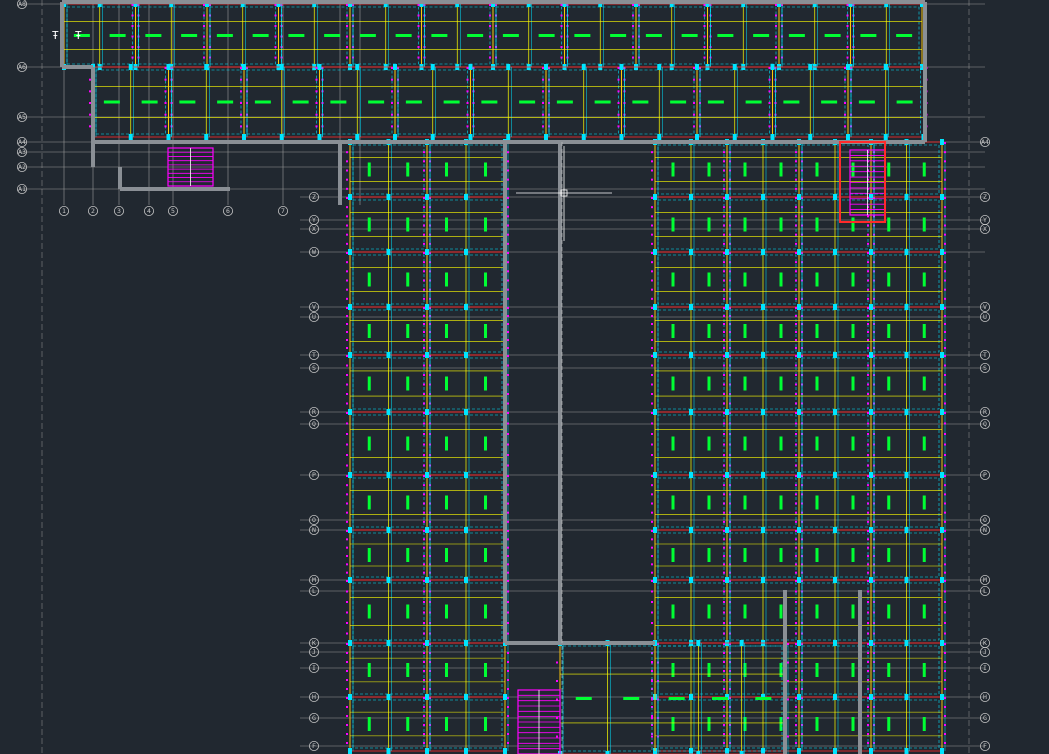  Describe the element at coordinates (314, 530) in the screenshot. I see `grid-bubble-label: N` at that location.